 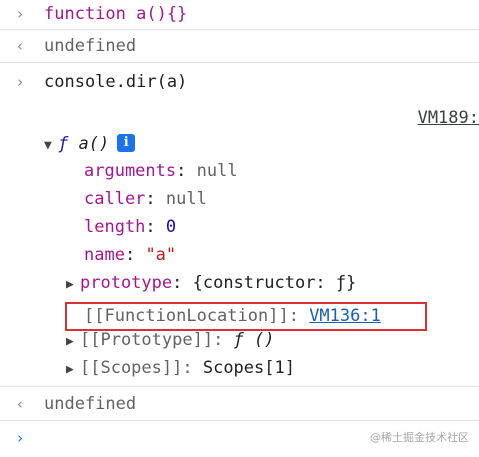 I want to click on property-row: arguments: null, so click(x=161, y=171).